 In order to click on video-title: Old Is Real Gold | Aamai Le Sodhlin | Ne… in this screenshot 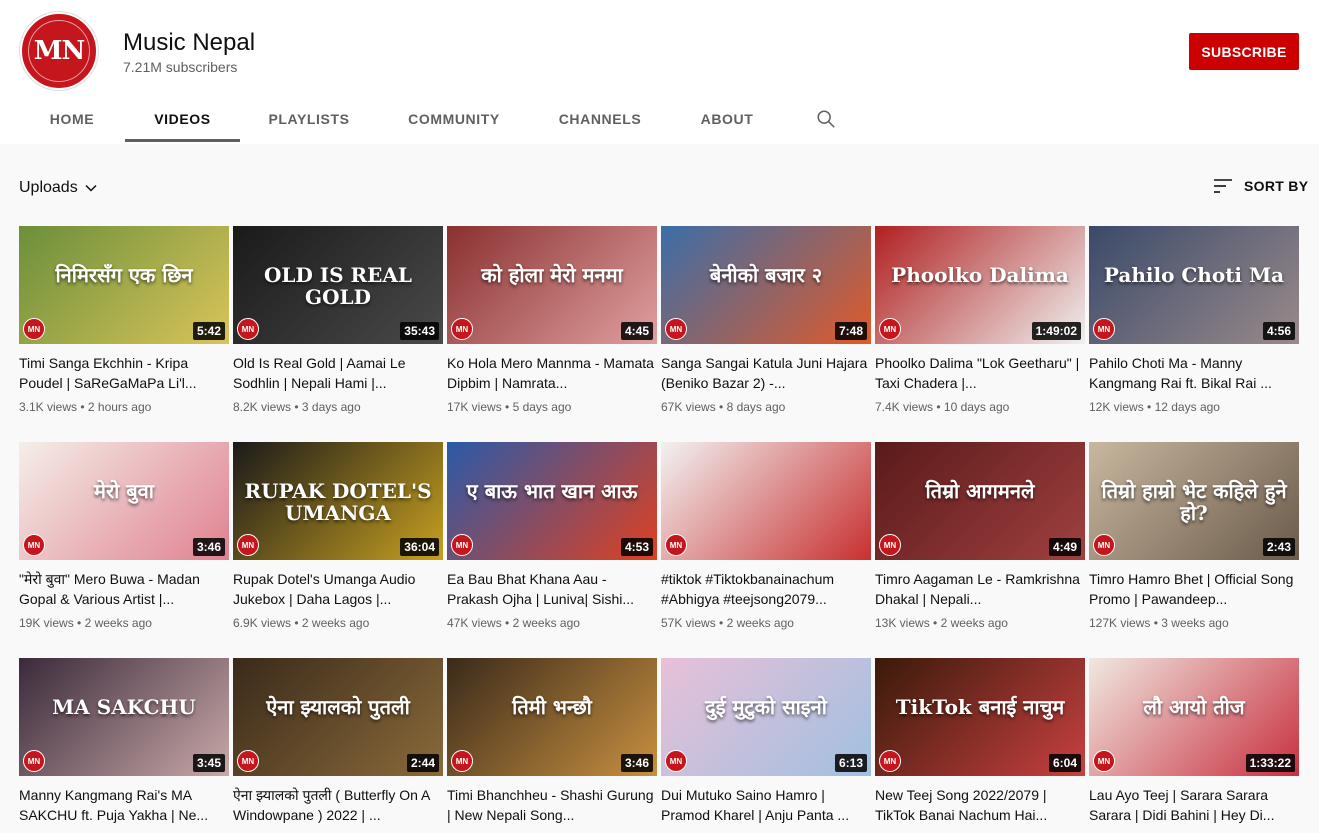, I will do `click(338, 373)`.